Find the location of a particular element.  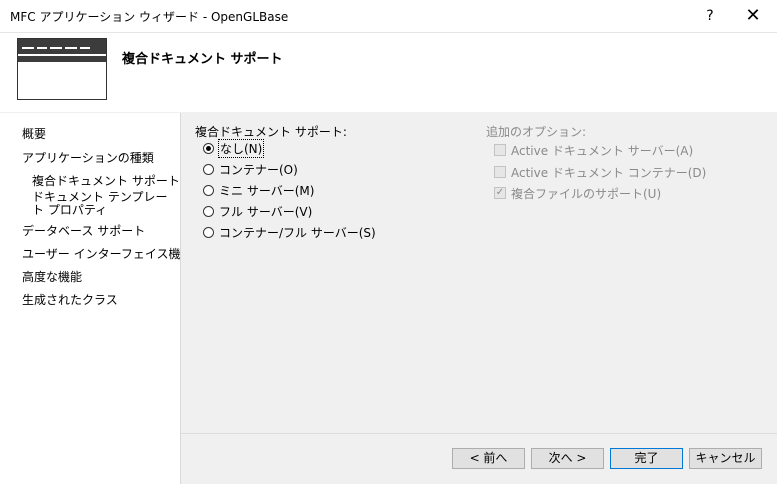

radio-full-server: フル サーバー(V) is located at coordinates (257, 211).